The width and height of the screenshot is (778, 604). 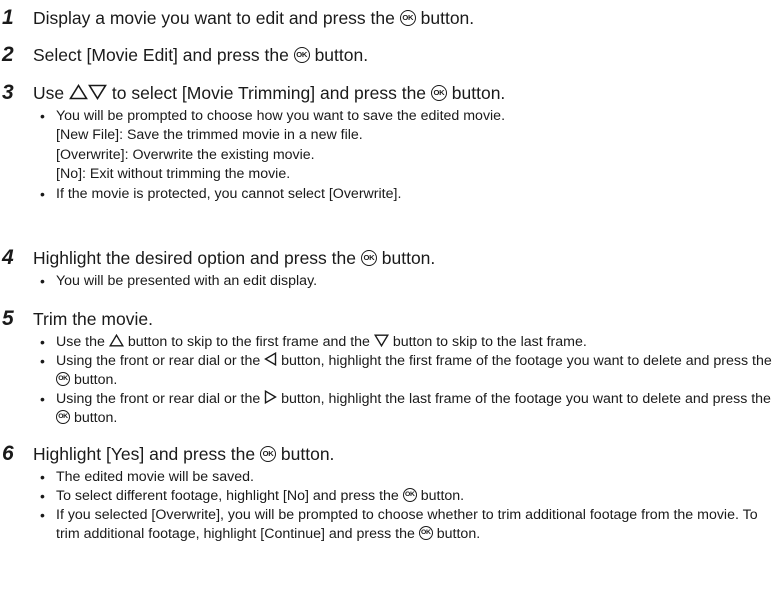 What do you see at coordinates (8, 54) in the screenshot?
I see `step-number: 2` at bounding box center [8, 54].